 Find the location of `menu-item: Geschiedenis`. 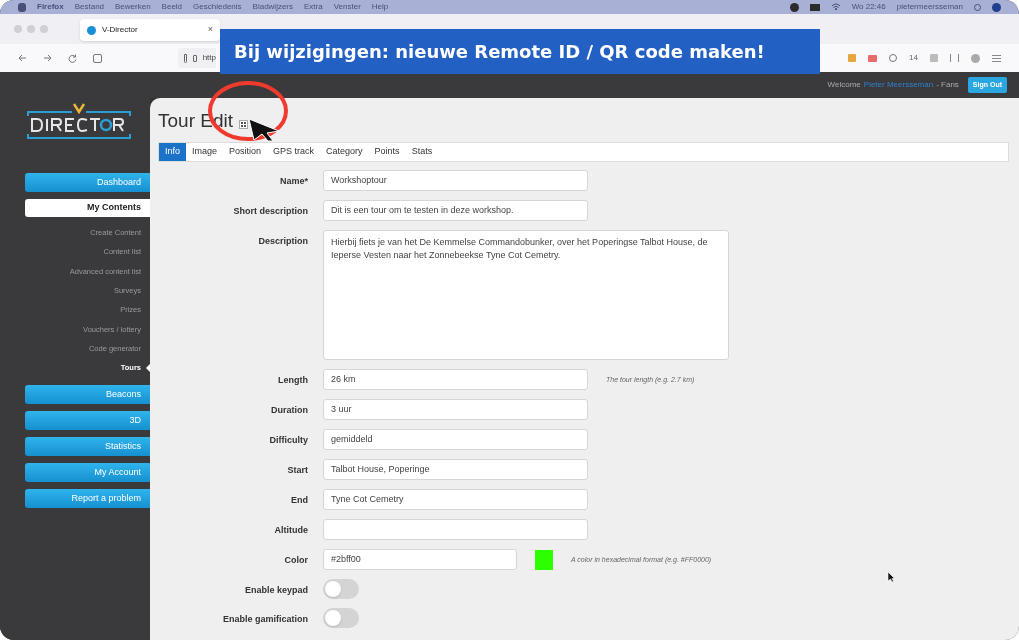

menu-item: Geschiedenis is located at coordinates (217, 7).